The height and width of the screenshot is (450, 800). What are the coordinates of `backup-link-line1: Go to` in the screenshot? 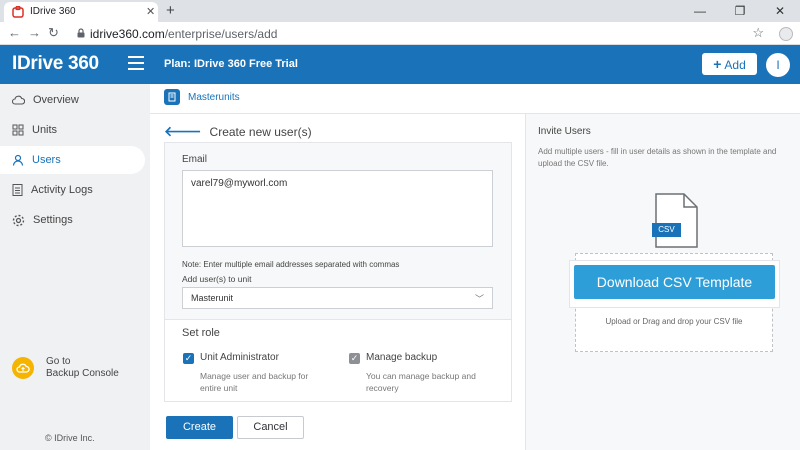 It's located at (58, 361).